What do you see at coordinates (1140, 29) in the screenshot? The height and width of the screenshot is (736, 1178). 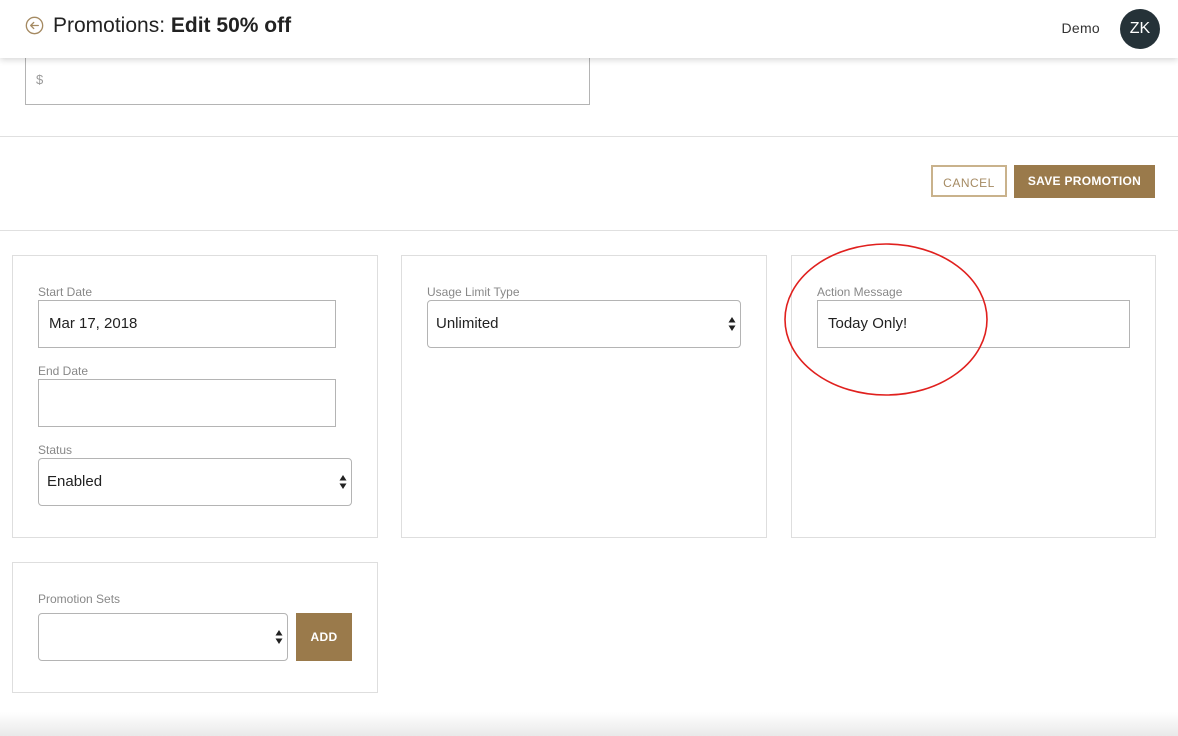 I see `avatar: ZK` at bounding box center [1140, 29].